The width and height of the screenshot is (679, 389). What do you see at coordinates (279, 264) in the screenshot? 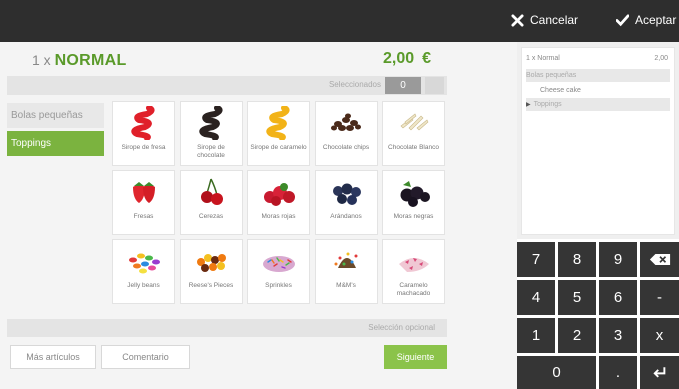
I see `sprinkles-icon` at bounding box center [279, 264].